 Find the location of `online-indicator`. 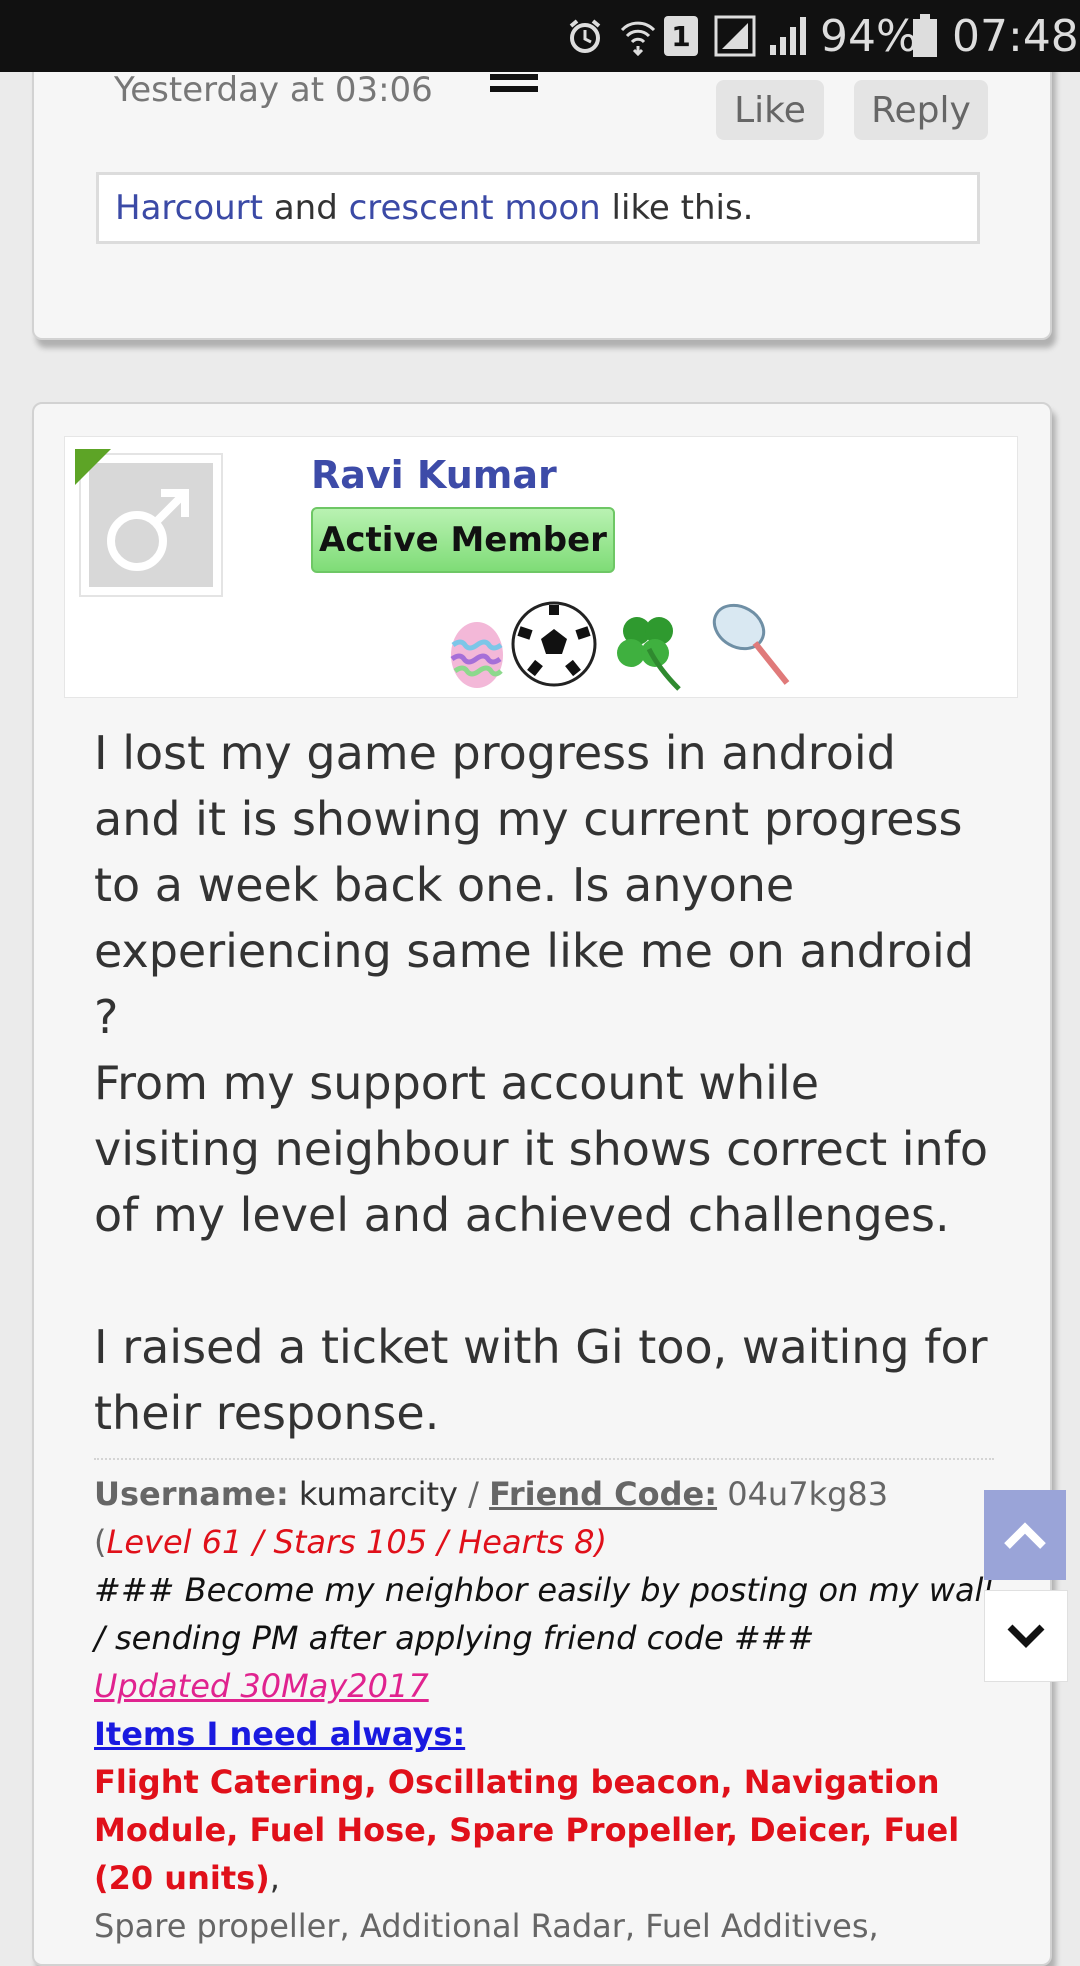

online-indicator is located at coordinates (93, 467).